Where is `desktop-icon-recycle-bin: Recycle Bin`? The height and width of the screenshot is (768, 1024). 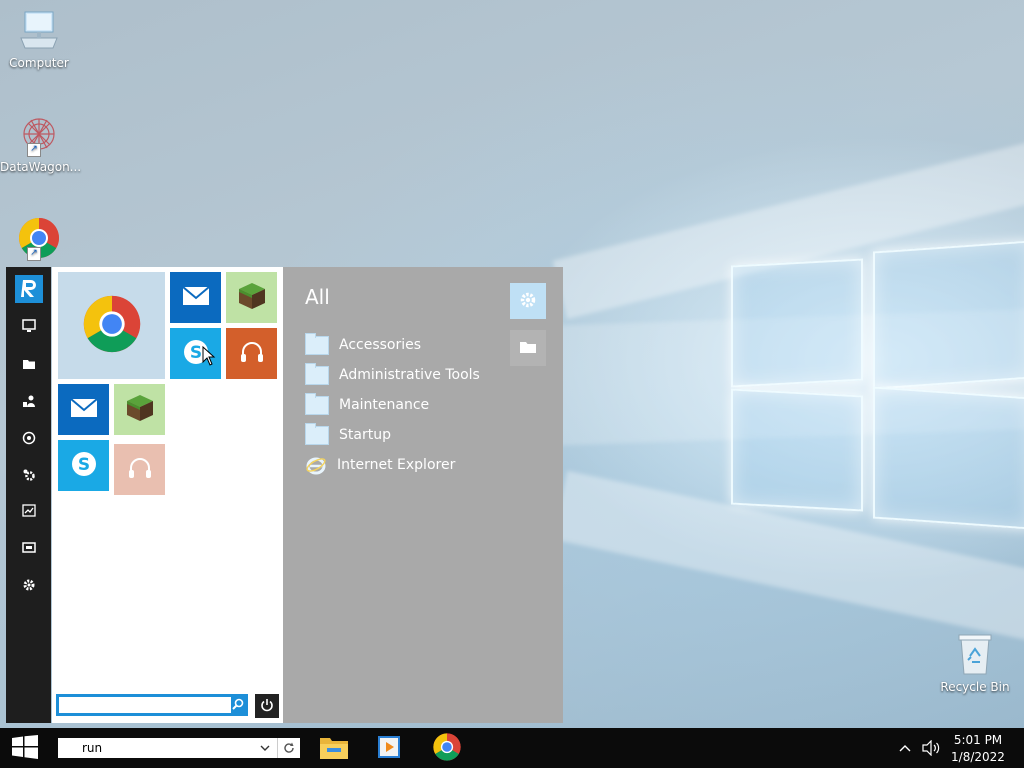 desktop-icon-recycle-bin: Recycle Bin is located at coordinates (975, 663).